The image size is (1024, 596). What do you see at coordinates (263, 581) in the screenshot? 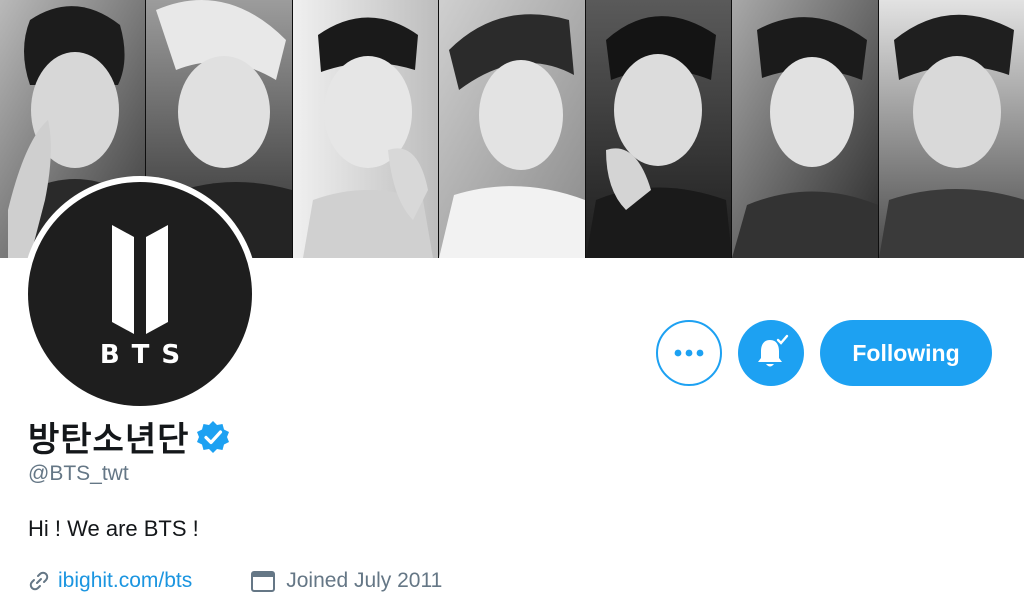
I see `calendar-icon` at bounding box center [263, 581].